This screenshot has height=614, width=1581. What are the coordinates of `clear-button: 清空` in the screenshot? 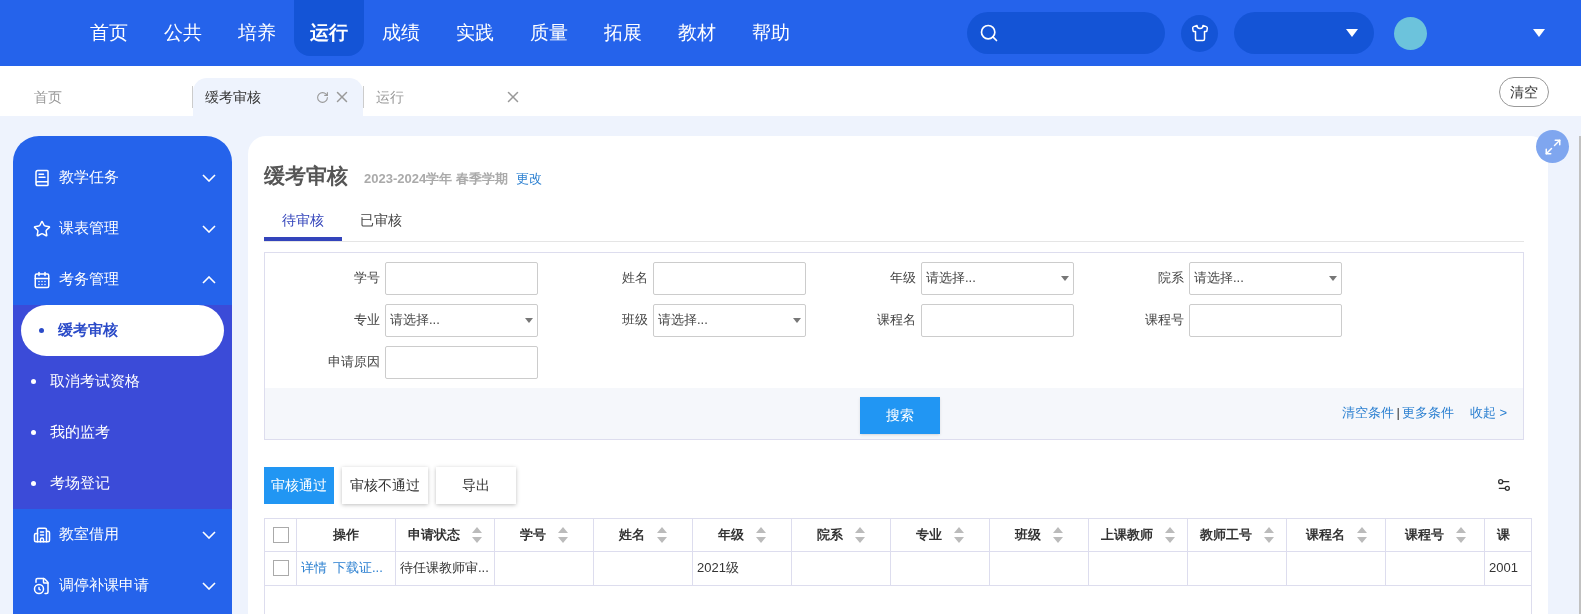 It's located at (1524, 92).